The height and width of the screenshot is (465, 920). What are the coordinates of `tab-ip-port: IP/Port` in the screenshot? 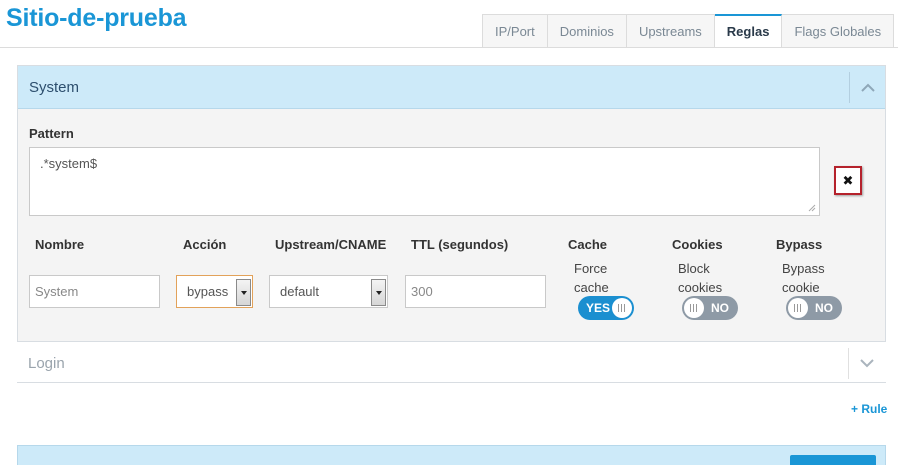 It's located at (515, 31).